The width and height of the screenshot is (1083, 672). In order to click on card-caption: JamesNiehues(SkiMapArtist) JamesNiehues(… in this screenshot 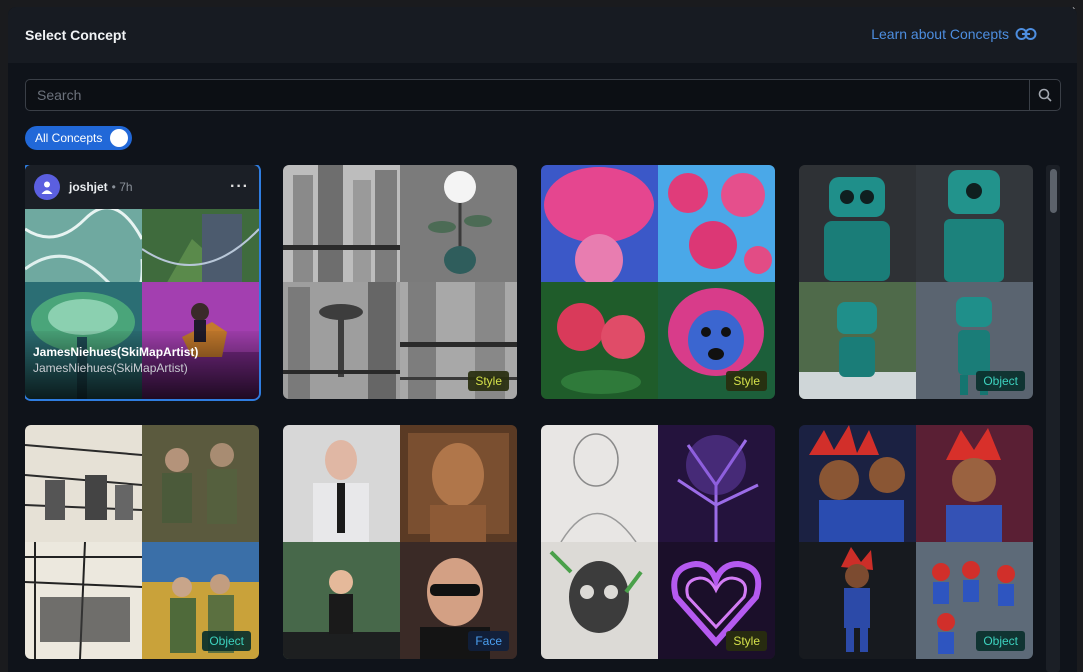, I will do `click(142, 365)`.